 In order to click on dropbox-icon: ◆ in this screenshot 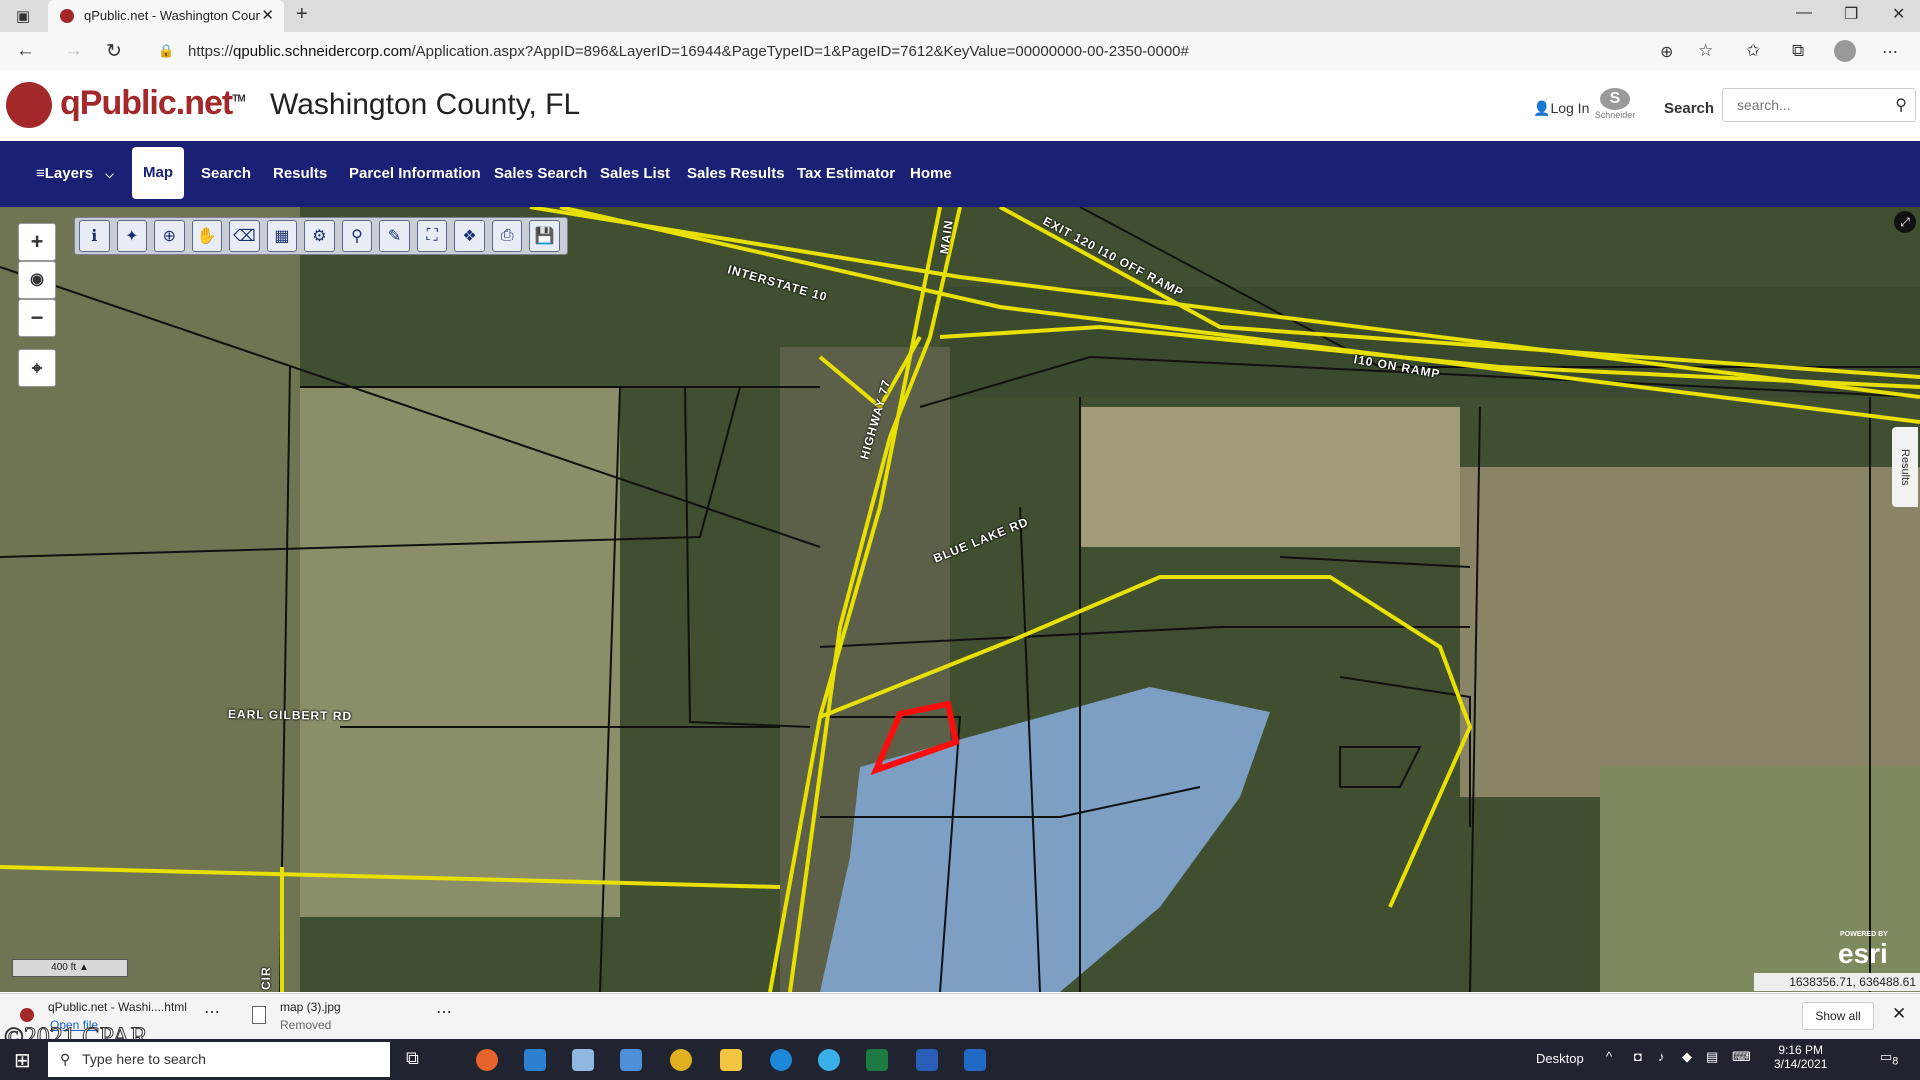, I will do `click(1687, 1057)`.